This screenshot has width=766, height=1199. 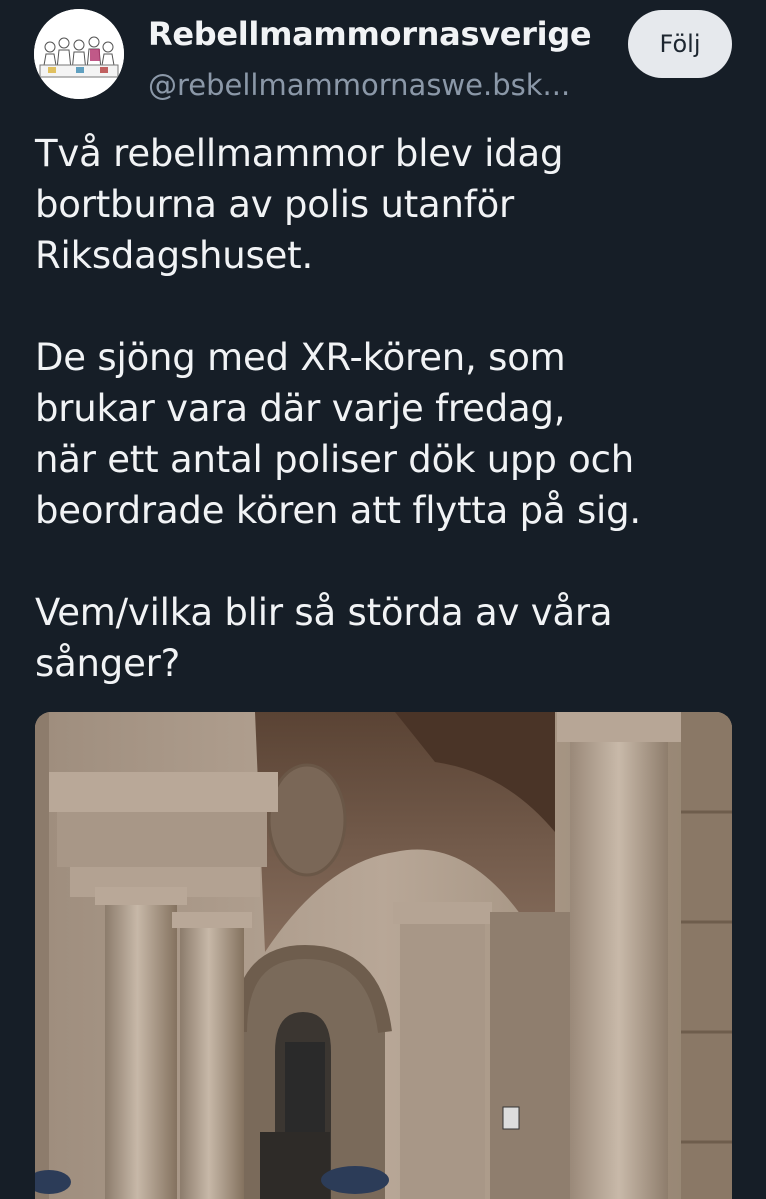 I want to click on author-display-name: Rebellmammornasverige, so click(x=370, y=34).